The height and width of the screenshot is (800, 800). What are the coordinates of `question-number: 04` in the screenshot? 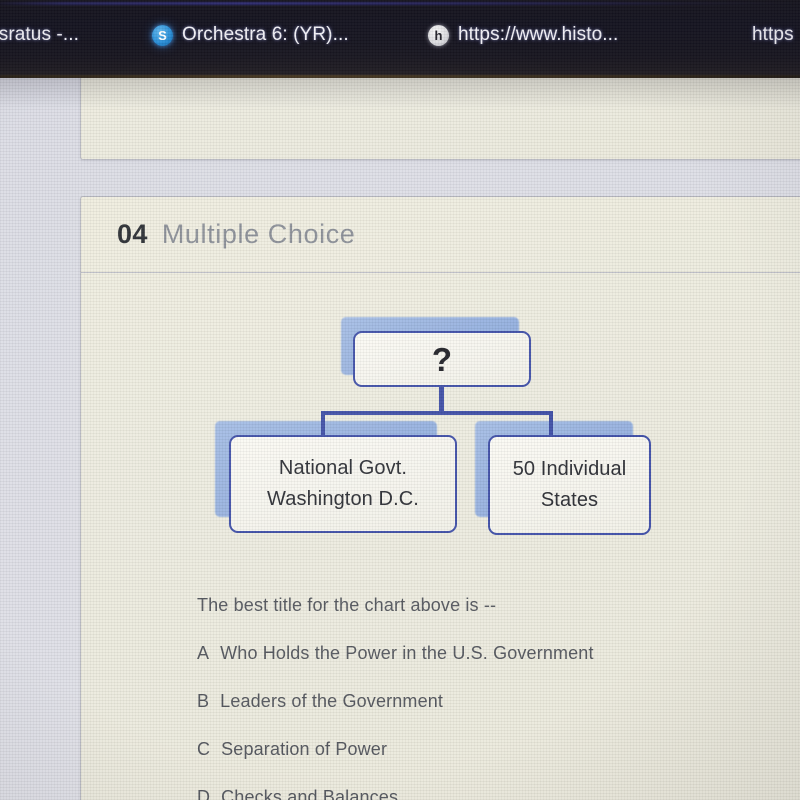 It's located at (132, 234).